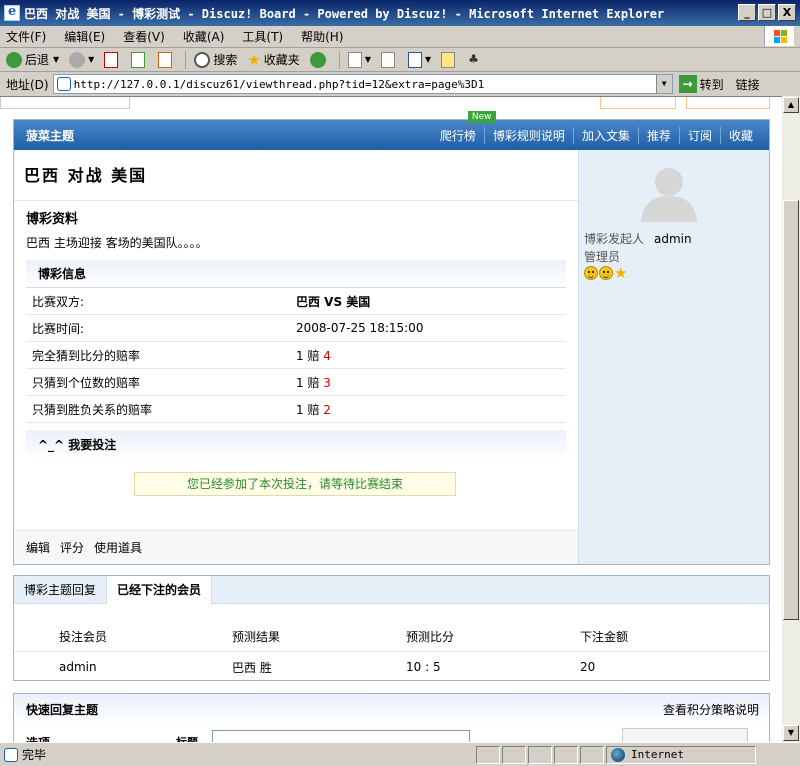 This screenshot has height=766, width=800. I want to click on top-button-b, so click(728, 103).